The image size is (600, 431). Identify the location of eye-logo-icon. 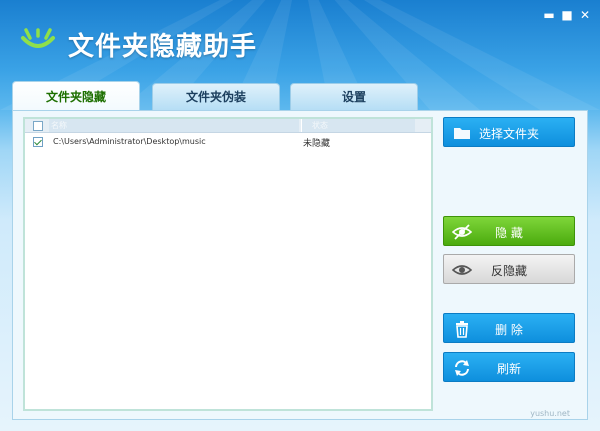
(38, 38).